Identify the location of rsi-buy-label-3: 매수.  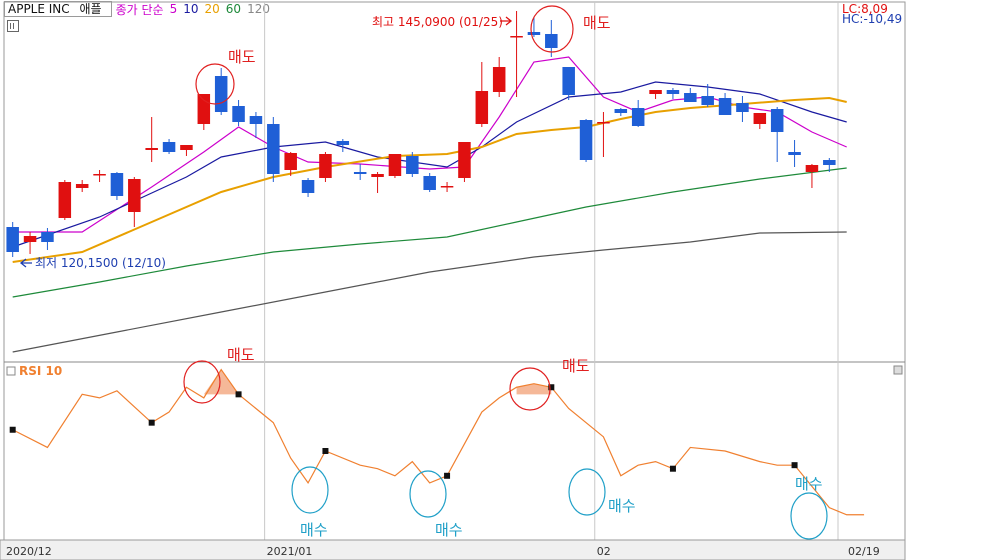
(622, 506).